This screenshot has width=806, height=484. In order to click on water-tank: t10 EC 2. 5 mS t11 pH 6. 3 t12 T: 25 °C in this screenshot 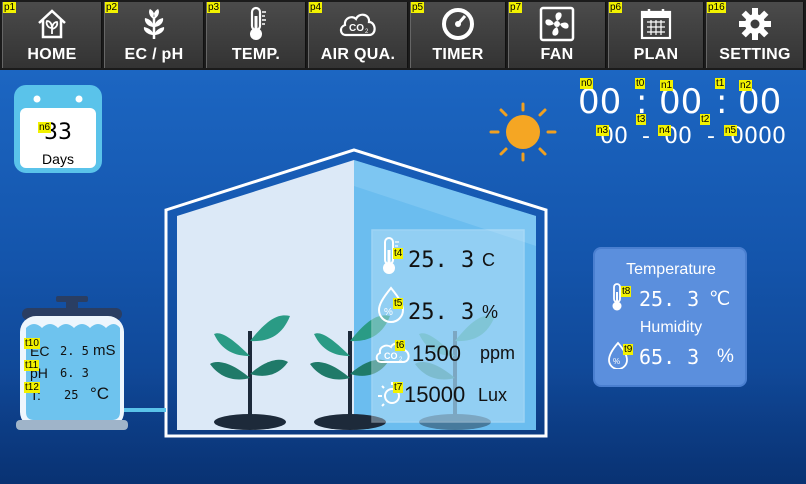, I will do `click(72, 366)`.